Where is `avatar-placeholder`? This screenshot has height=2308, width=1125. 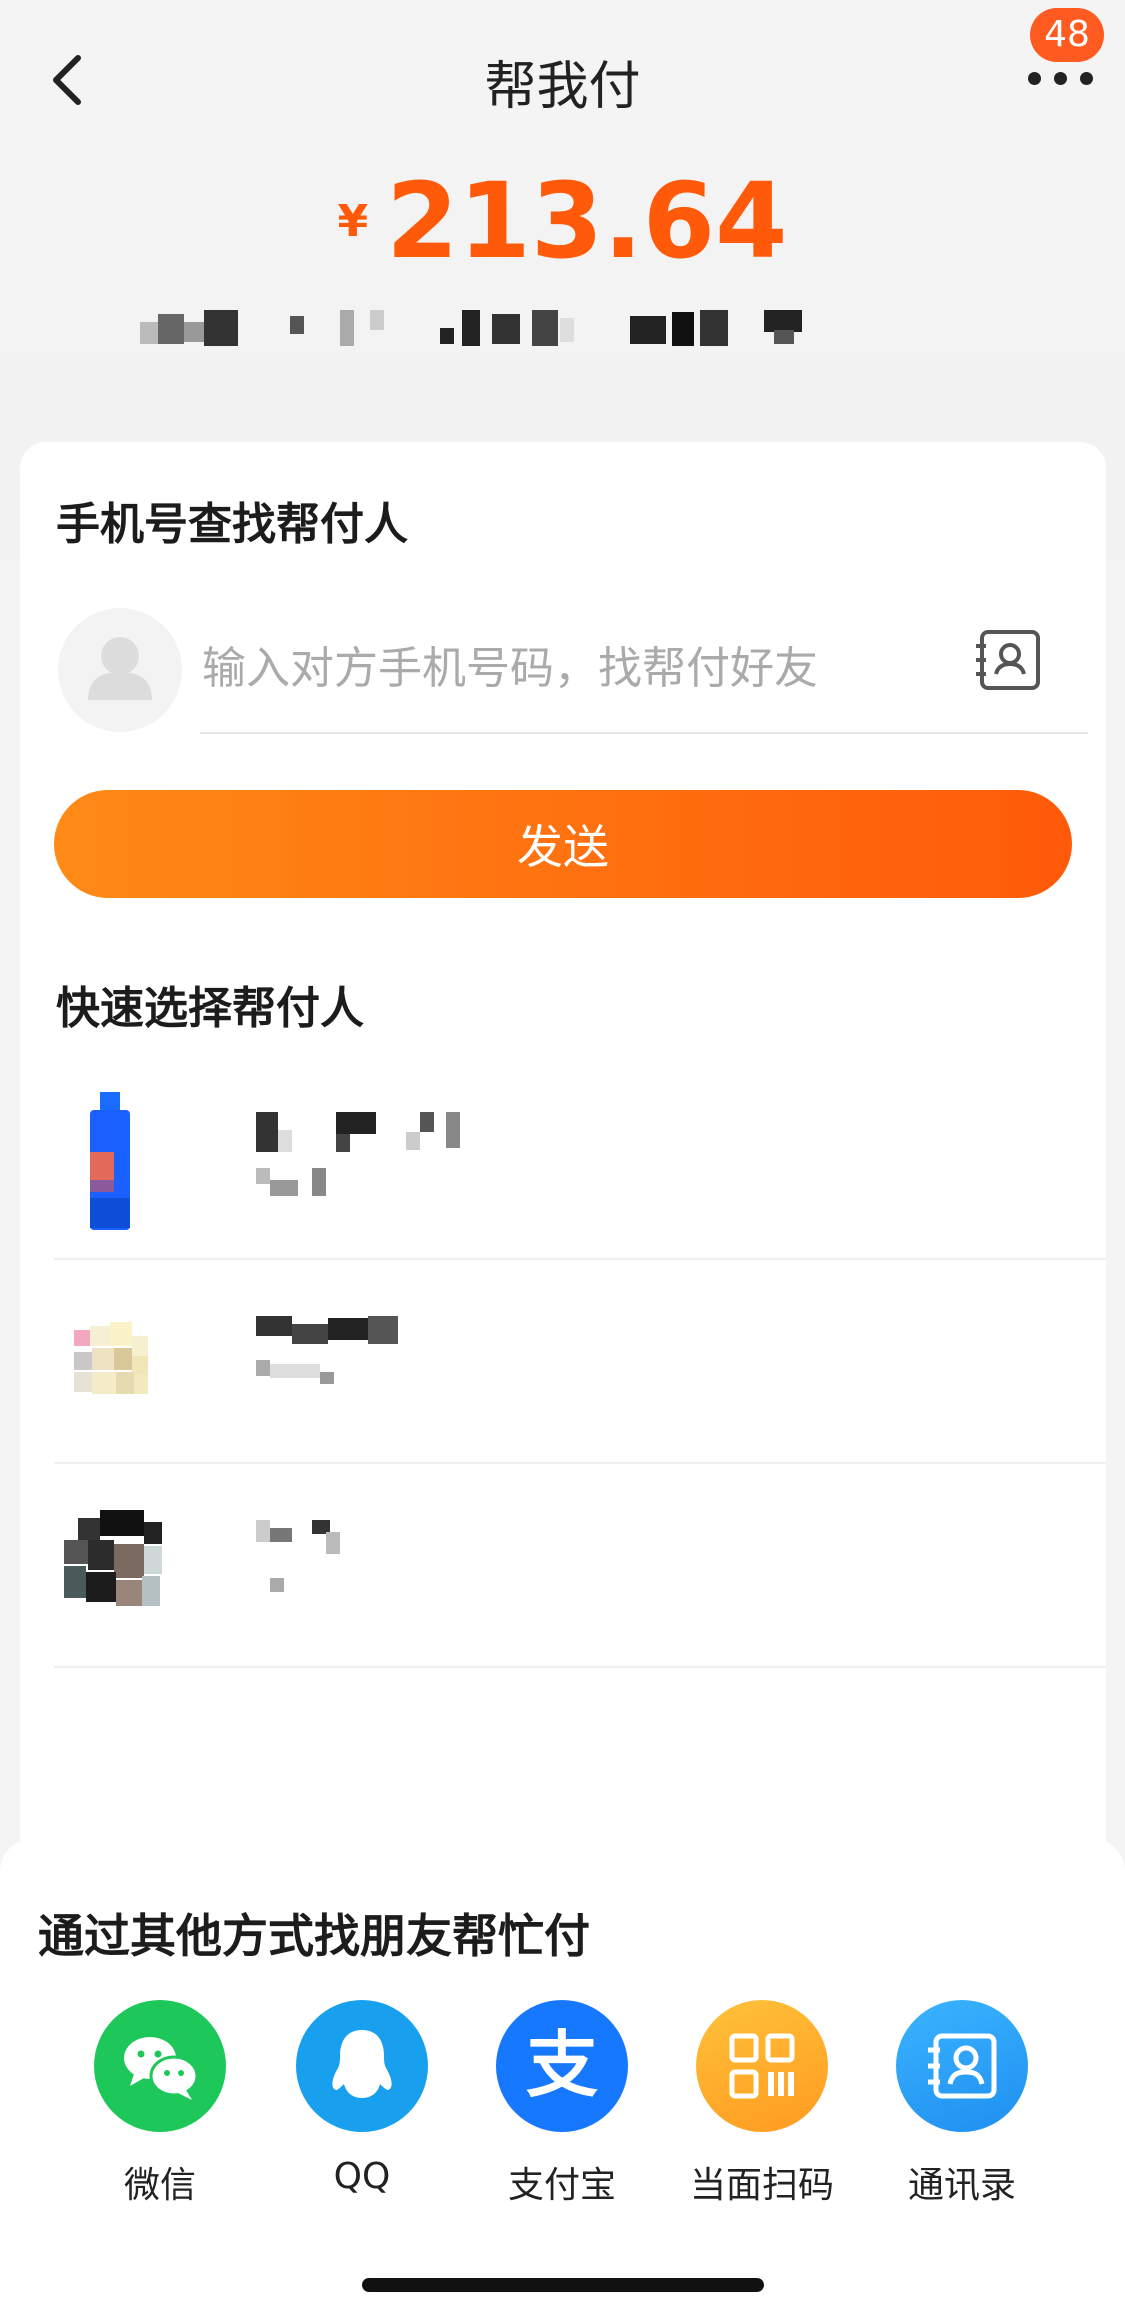 avatar-placeholder is located at coordinates (120, 670).